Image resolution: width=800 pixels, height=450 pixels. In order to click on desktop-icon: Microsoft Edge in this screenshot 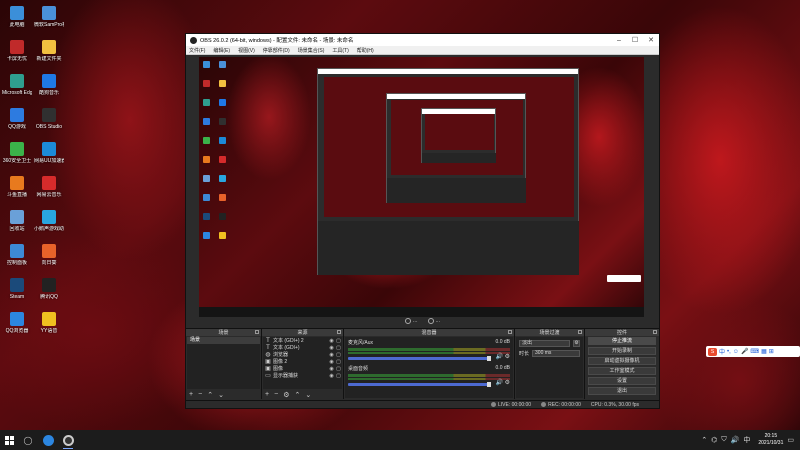, I will do `click(17, 91)`.